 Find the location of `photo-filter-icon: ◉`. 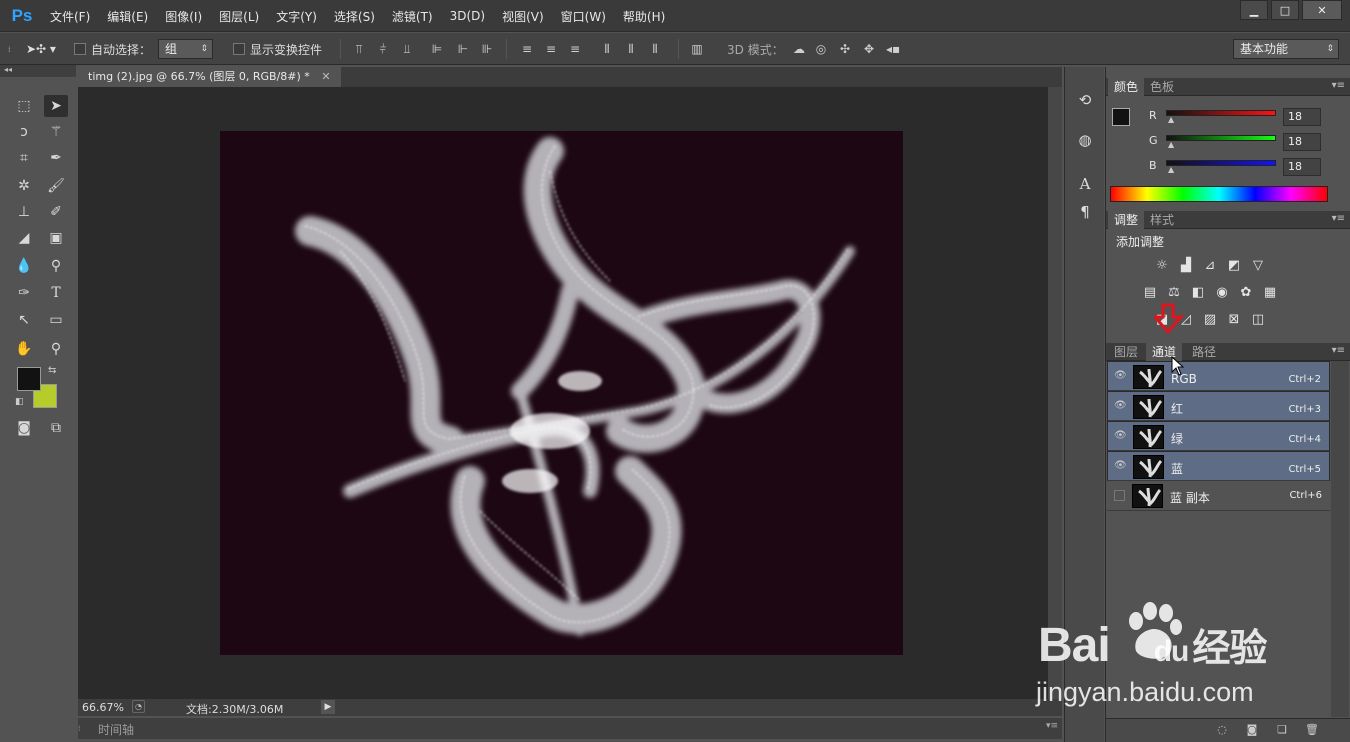

photo-filter-icon: ◉ is located at coordinates (1222, 293).